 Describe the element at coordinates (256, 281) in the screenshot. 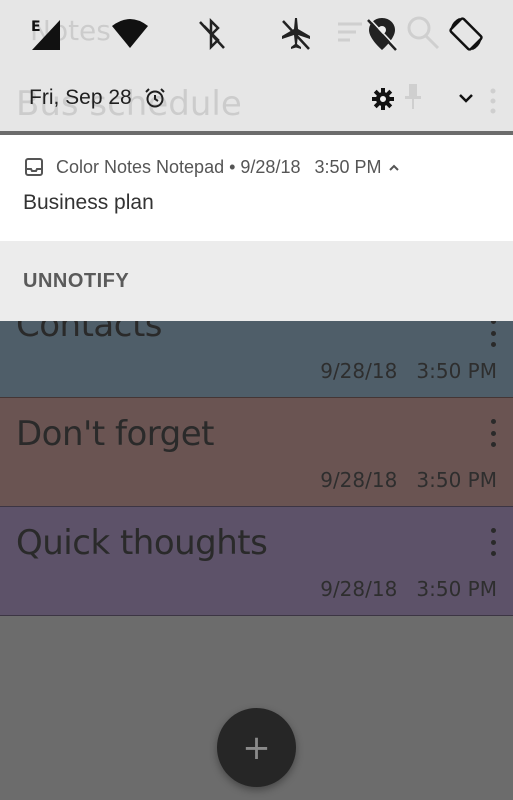

I see `notification-actions: UNNOTIFY` at that location.